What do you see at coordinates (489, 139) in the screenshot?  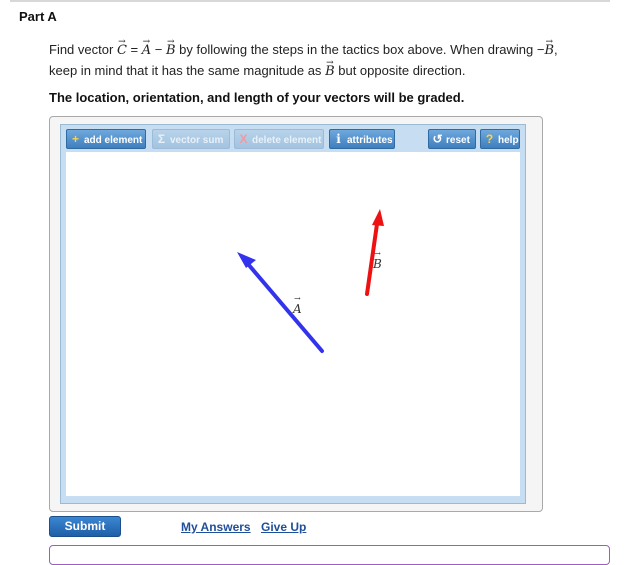 I see `help-icon: ?` at bounding box center [489, 139].